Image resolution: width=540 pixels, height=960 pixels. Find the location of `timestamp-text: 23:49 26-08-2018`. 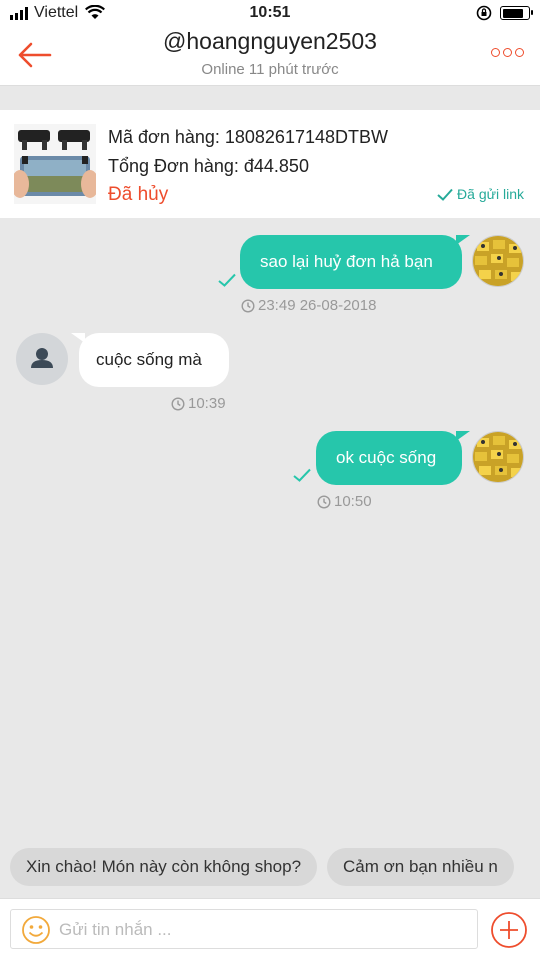

timestamp-text: 23:49 26-08-2018 is located at coordinates (317, 305).